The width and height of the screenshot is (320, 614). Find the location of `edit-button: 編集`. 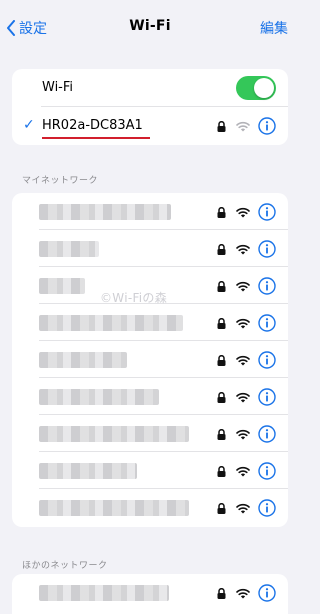

edit-button: 編集 is located at coordinates (274, 28).